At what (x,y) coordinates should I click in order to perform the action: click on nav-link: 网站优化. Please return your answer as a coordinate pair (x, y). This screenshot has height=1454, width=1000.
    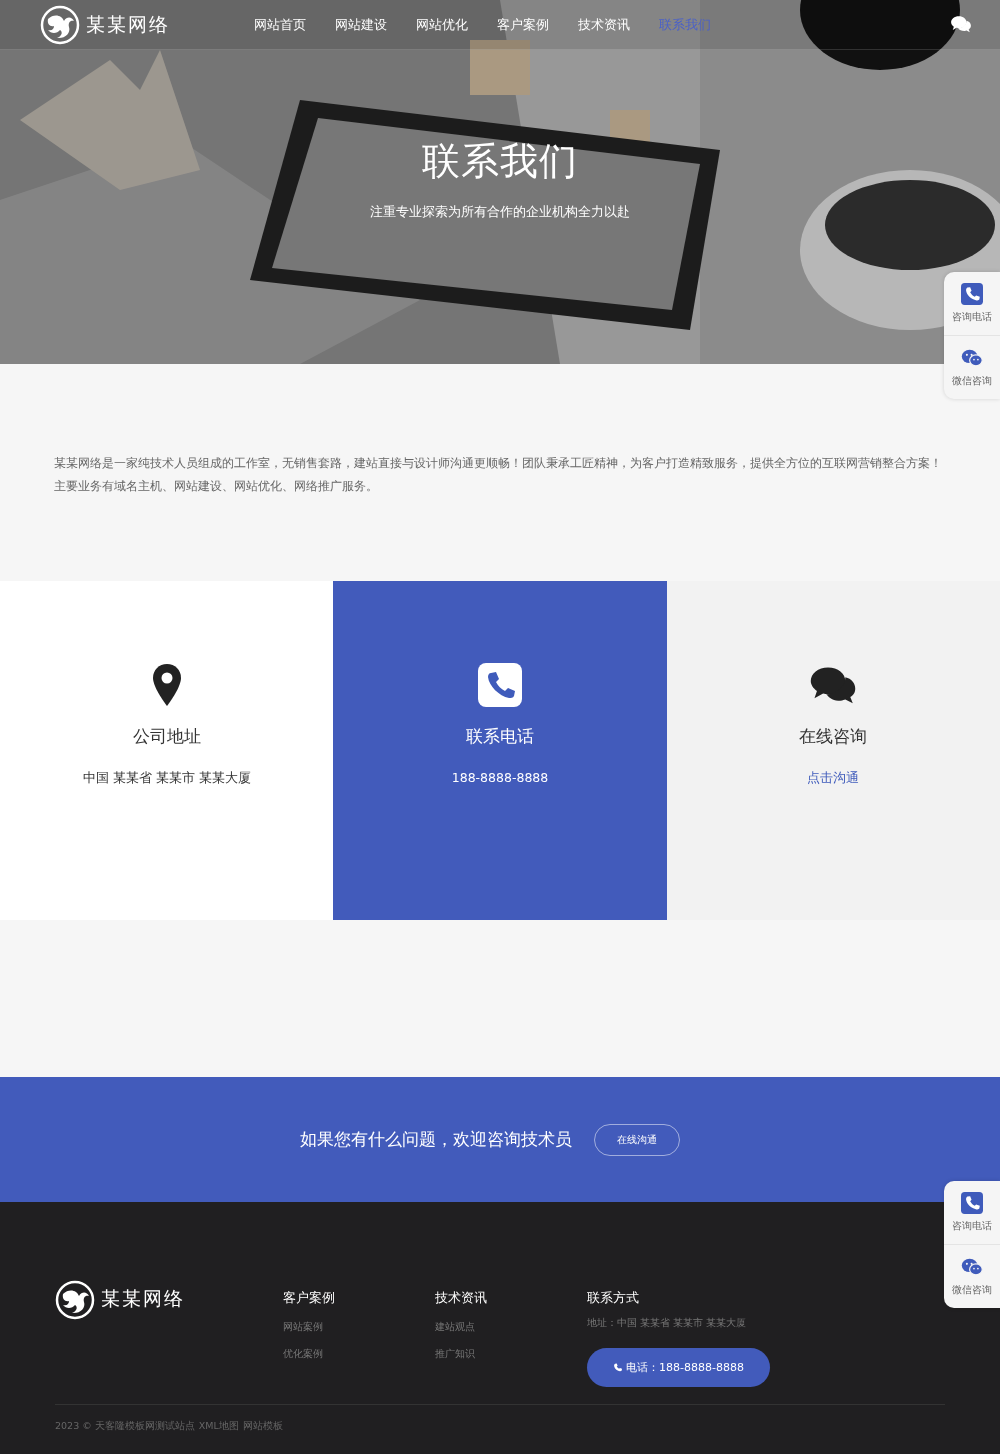
    Looking at the image, I should click on (445, 24).